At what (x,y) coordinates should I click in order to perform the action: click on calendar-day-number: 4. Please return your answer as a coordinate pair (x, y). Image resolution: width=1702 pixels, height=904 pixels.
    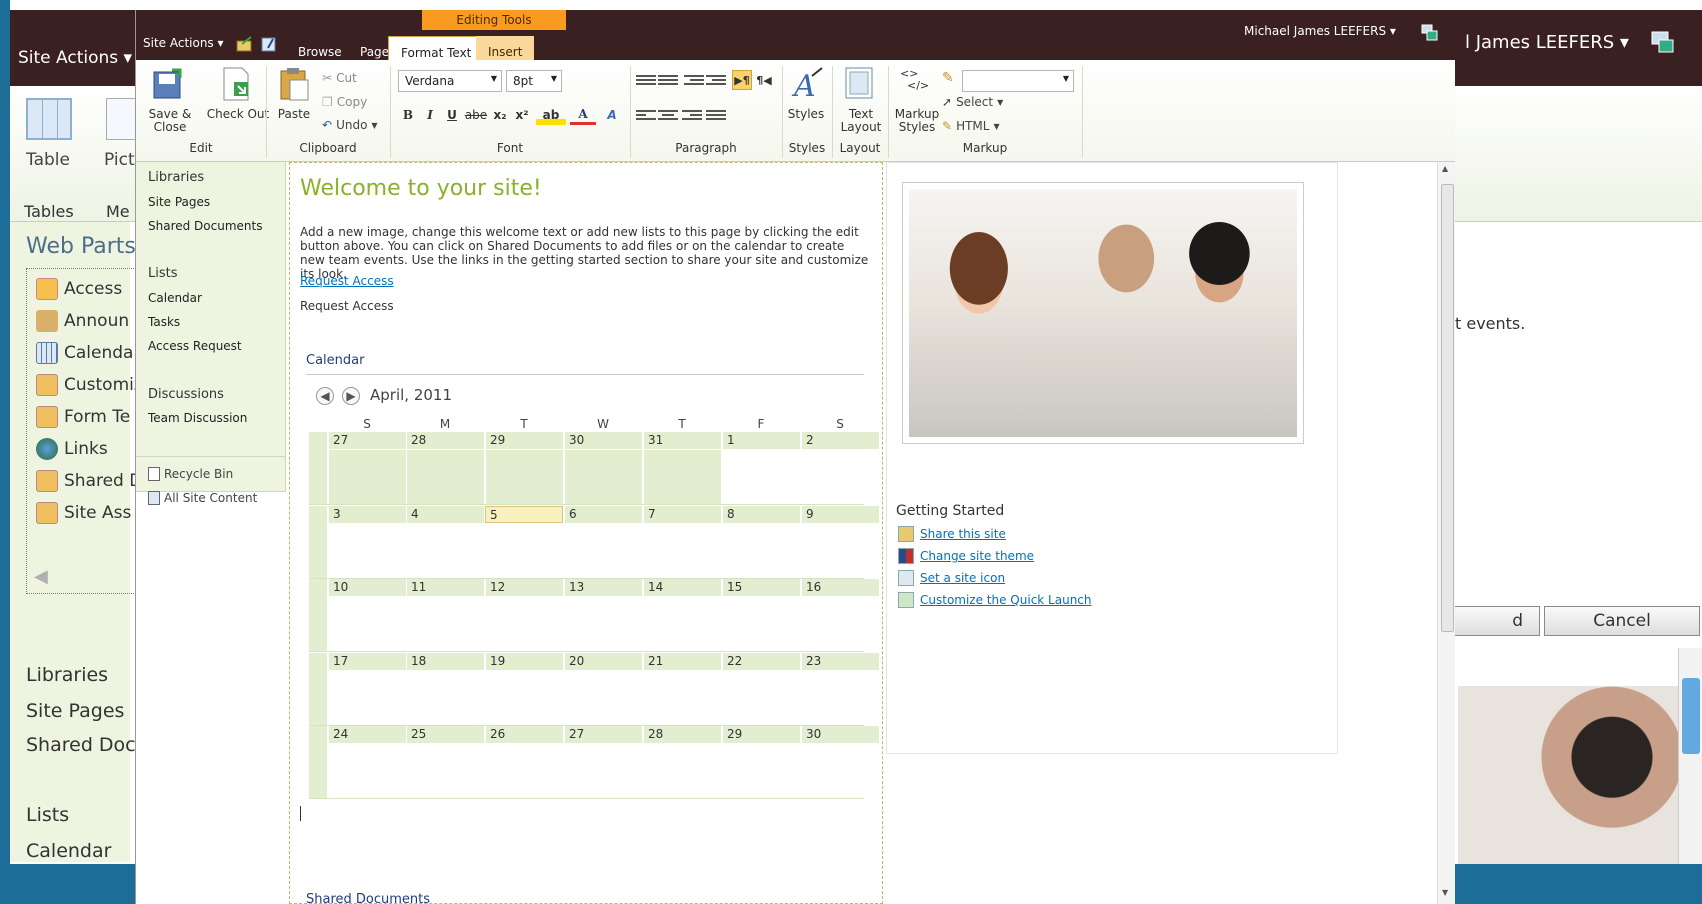
    Looking at the image, I should click on (445, 514).